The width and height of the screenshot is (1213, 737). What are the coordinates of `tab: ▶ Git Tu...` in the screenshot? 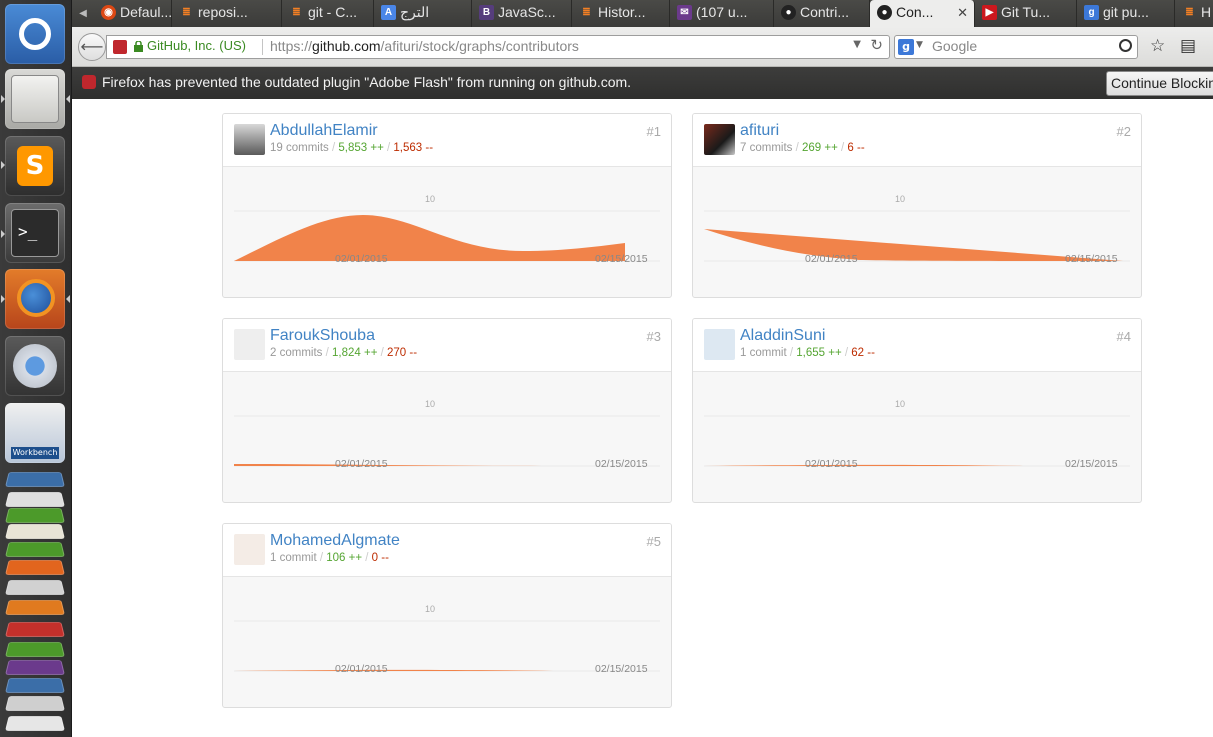 It's located at (1026, 13).